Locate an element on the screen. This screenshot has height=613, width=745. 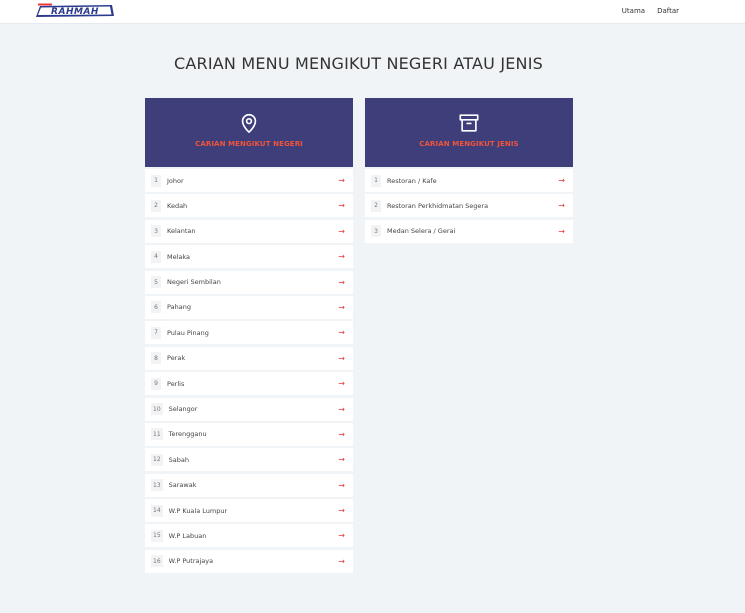
state-list-item: 10 Selangor → is located at coordinates (249, 409).